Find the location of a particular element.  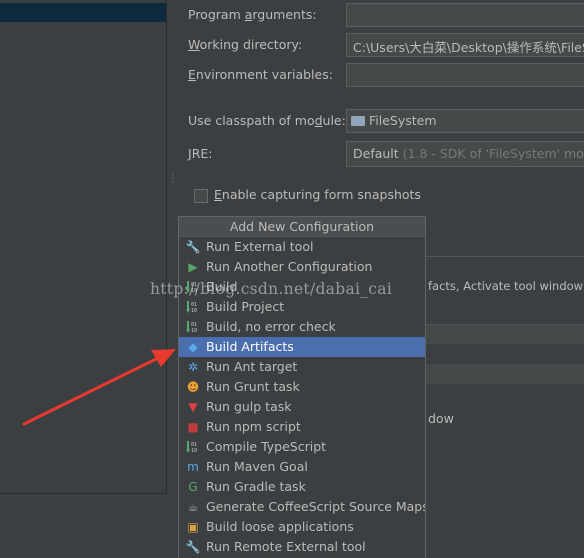

npm-icon: ■ is located at coordinates (193, 427).